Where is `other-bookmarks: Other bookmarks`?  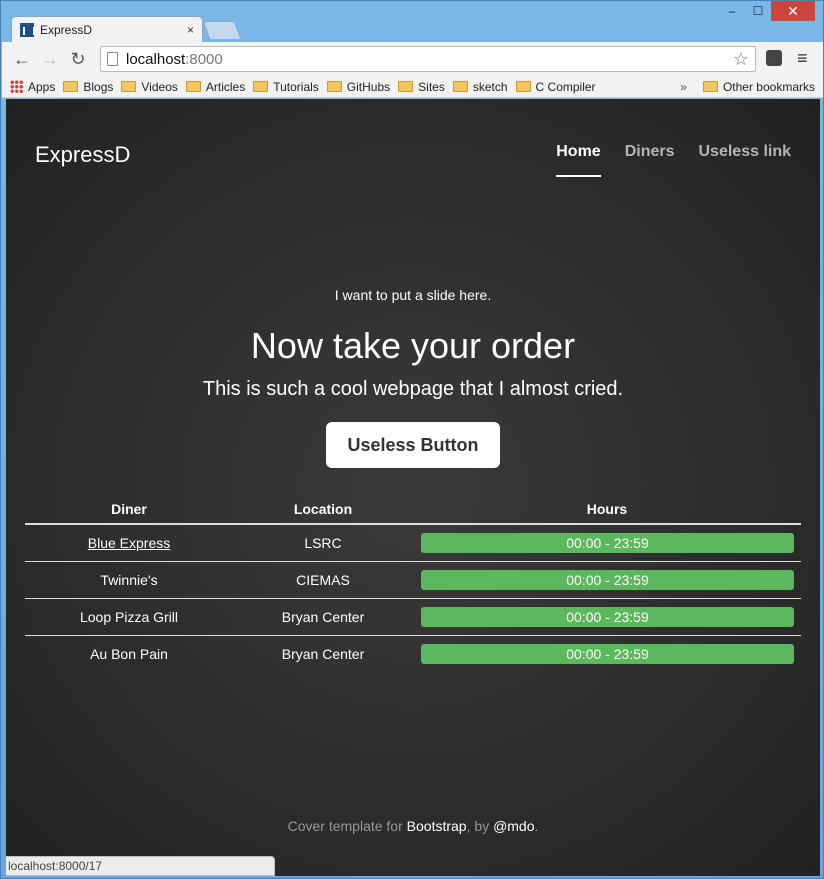
other-bookmarks: Other bookmarks is located at coordinates (758, 87).